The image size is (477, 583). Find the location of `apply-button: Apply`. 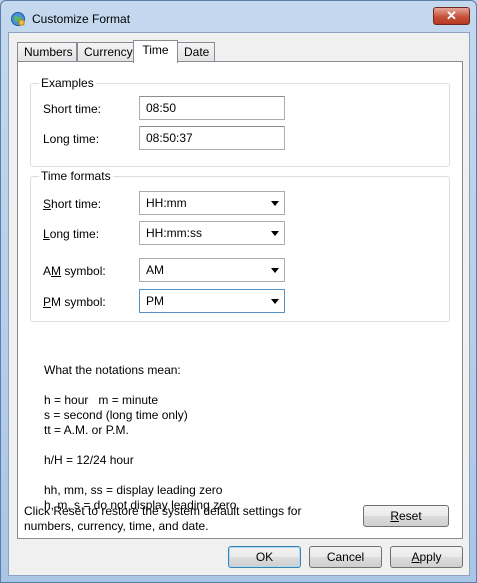

apply-button: Apply is located at coordinates (426, 557).